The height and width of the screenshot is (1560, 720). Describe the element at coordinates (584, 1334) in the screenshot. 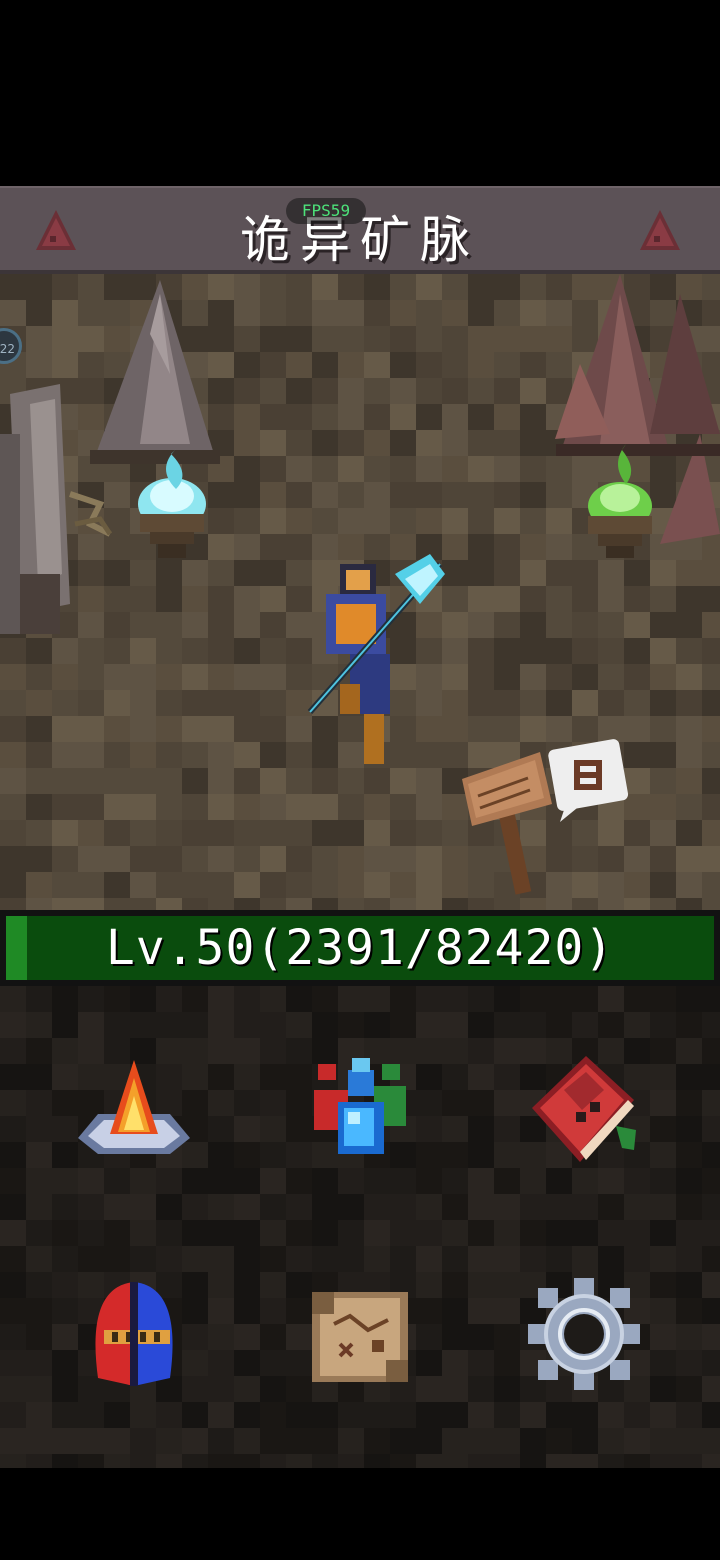

I see `gear-icon` at that location.